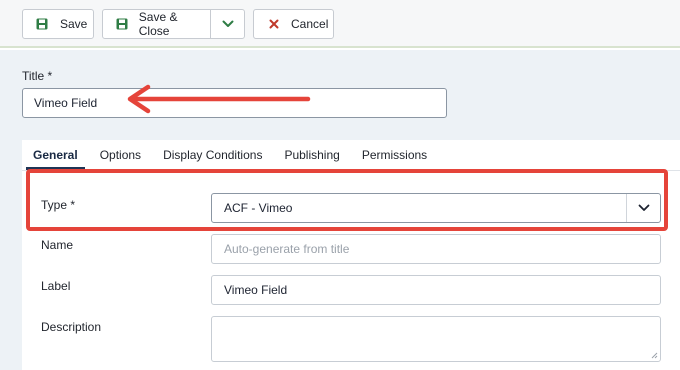 This screenshot has height=370, width=680. Describe the element at coordinates (256, 290) in the screenshot. I see `label-input-value: Vimeo Field` at that location.